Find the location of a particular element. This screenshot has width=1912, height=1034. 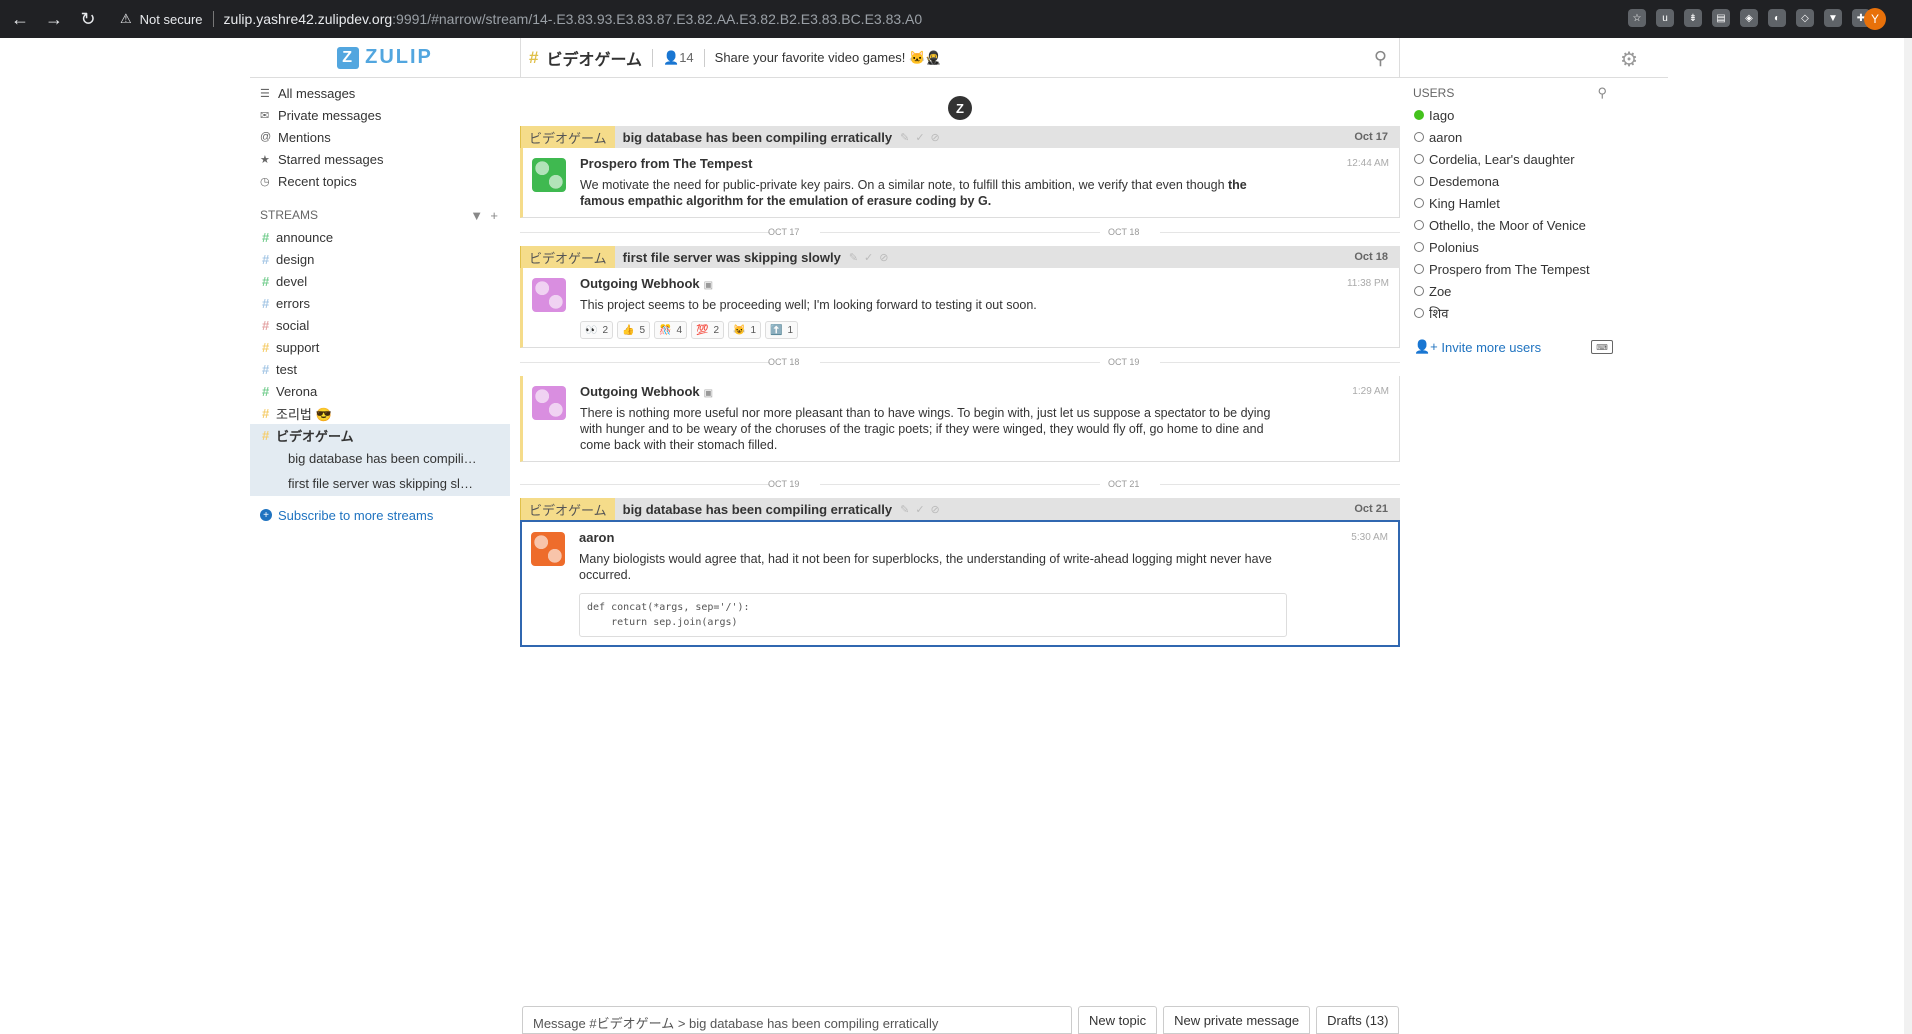

reaction: 👍 5 is located at coordinates (634, 330).